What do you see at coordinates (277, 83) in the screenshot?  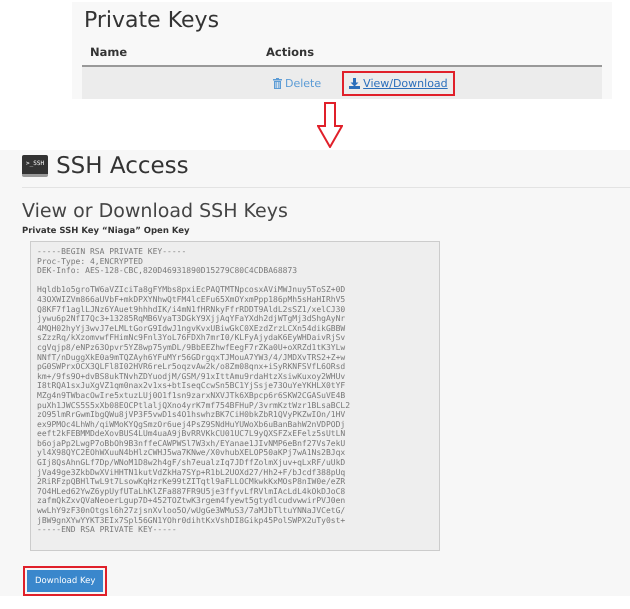 I see `trash-icon` at bounding box center [277, 83].